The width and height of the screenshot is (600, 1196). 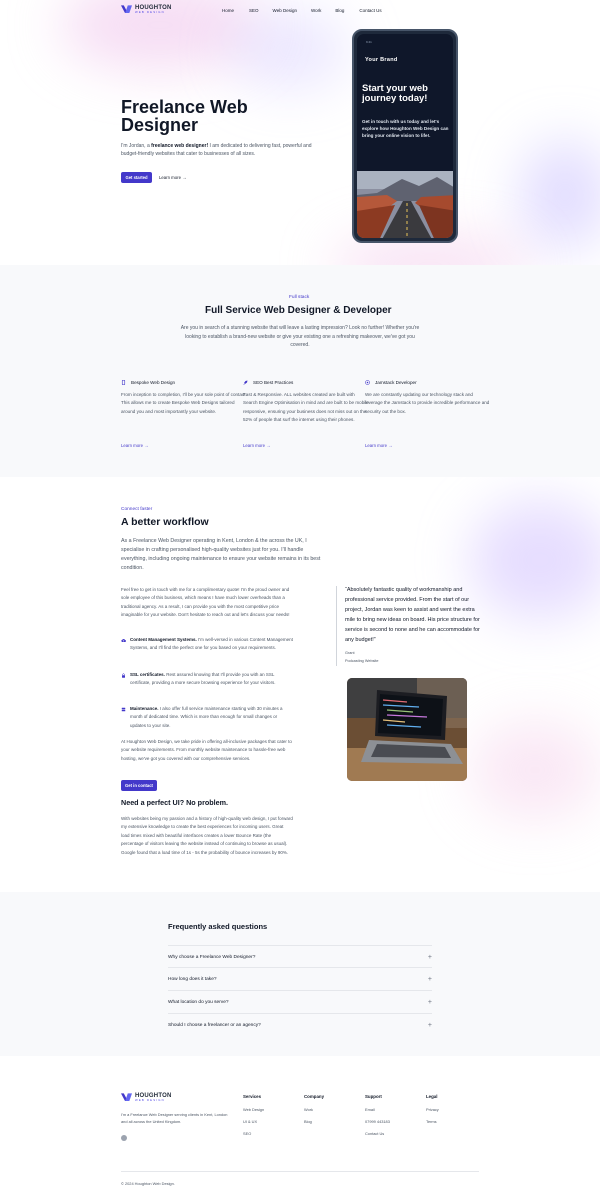 What do you see at coordinates (298, 310) in the screenshot?
I see `services-title: Full Service Web Designer & Developer` at bounding box center [298, 310].